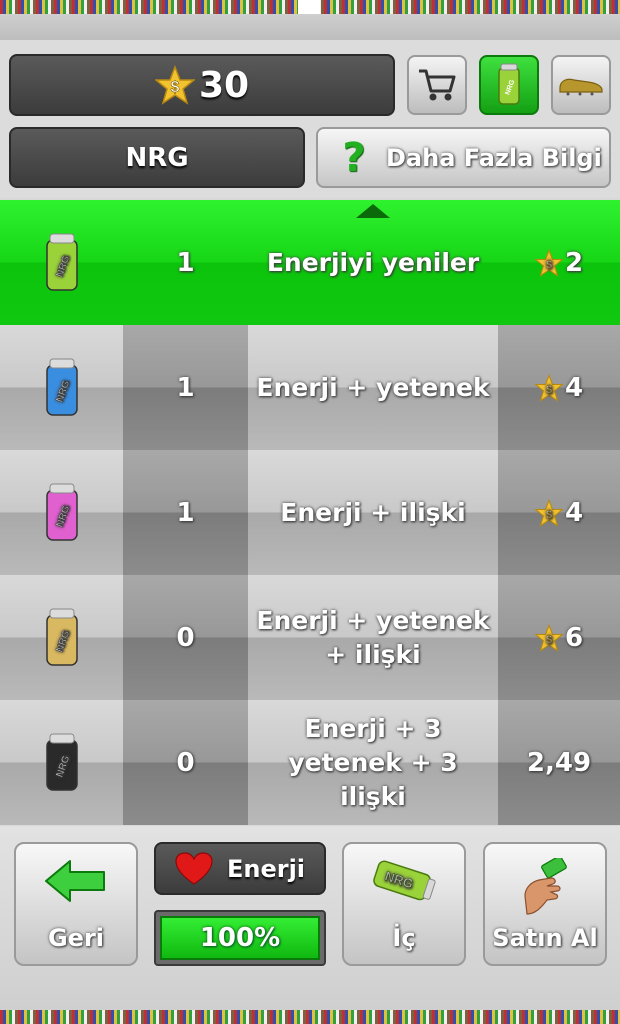 The image size is (620, 1024). I want to click on back-arrow-icon, so click(75, 881).